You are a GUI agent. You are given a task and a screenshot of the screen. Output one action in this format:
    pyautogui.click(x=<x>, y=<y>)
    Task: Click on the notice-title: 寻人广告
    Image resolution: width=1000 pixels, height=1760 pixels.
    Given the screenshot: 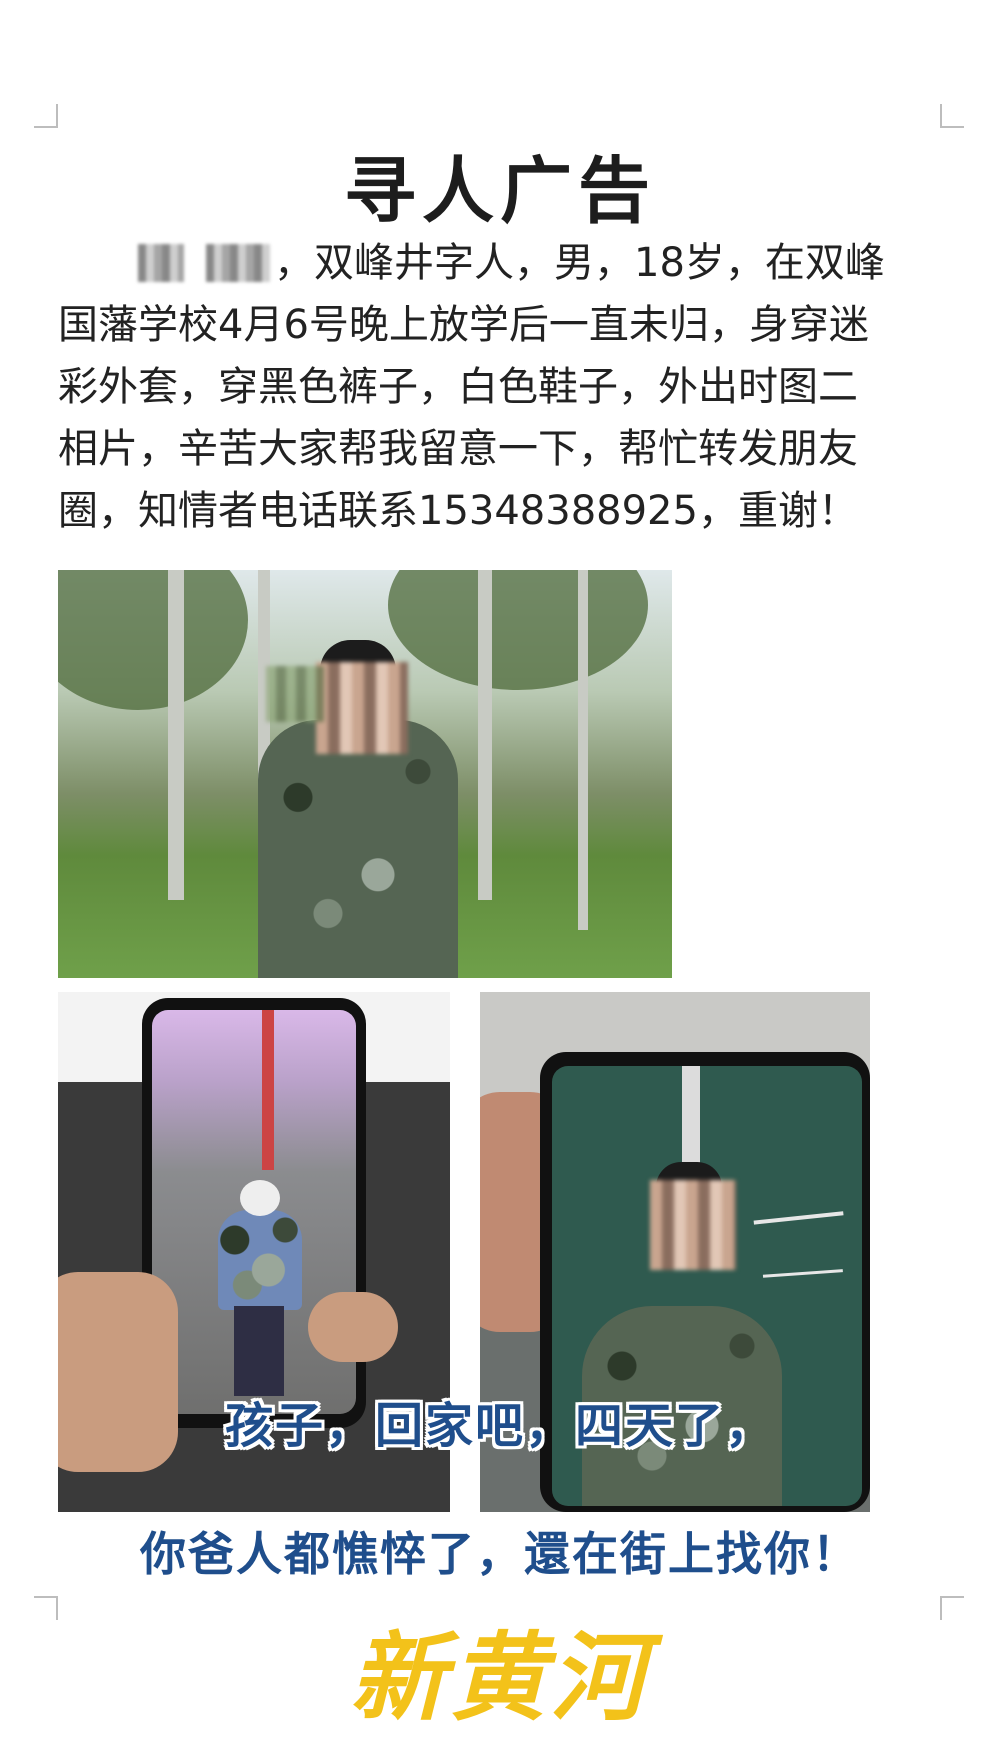 What is the action you would take?
    pyautogui.click(x=499, y=191)
    